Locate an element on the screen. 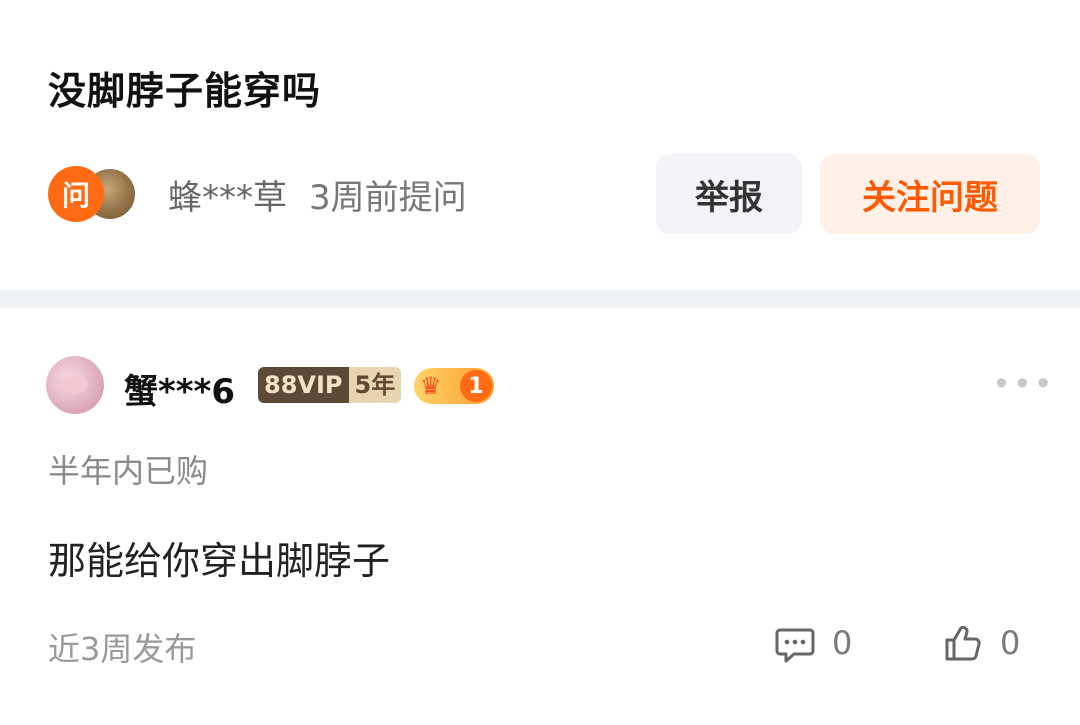  ask-time: 3周前提问 is located at coordinates (388, 197).